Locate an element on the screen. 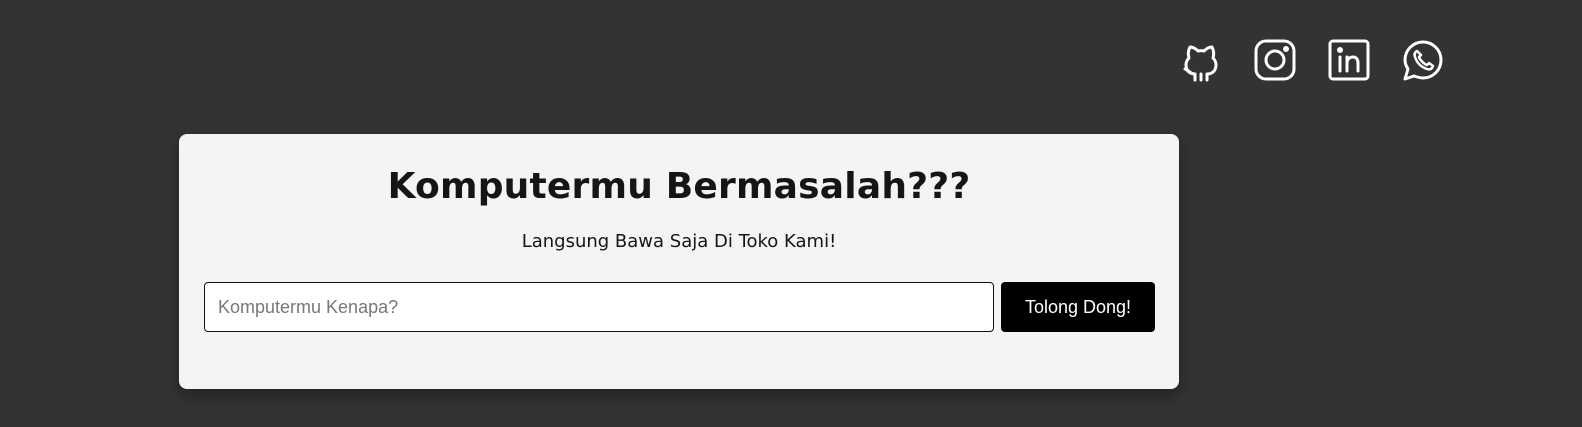 Image resolution: width=1582 pixels, height=427 pixels. submit-button: Tolong Dong! is located at coordinates (1078, 307).